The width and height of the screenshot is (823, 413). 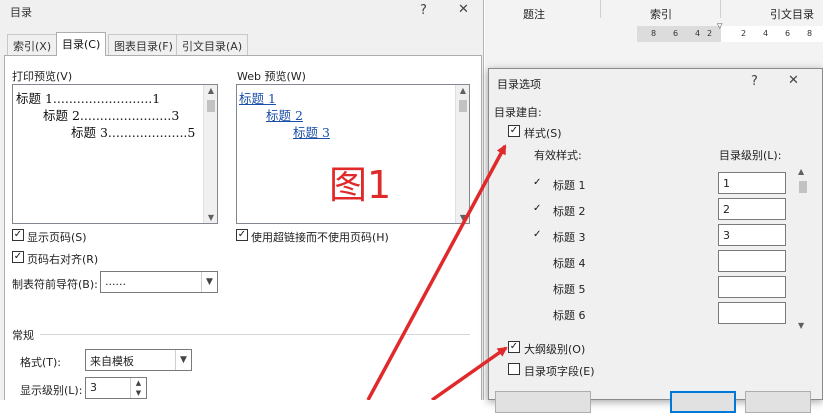 I want to click on tab-index: 索引(X), so click(x=32, y=44).